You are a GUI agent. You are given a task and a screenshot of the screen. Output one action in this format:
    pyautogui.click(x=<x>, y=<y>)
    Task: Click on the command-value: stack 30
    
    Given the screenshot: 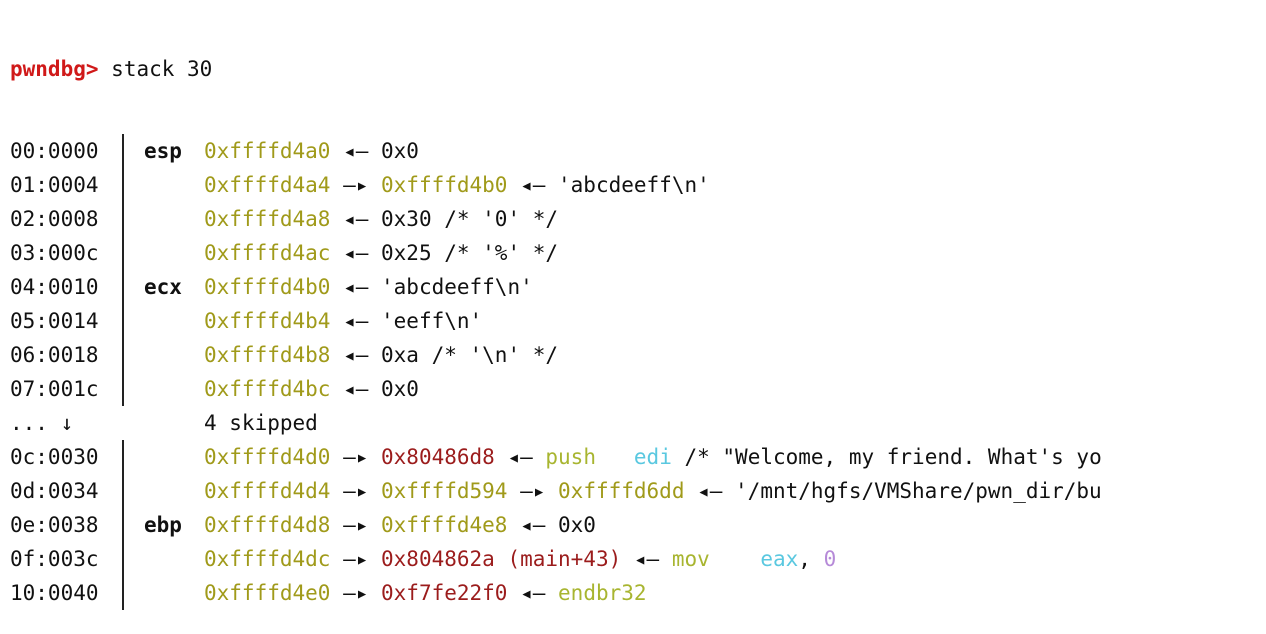 What is the action you would take?
    pyautogui.click(x=162, y=69)
    